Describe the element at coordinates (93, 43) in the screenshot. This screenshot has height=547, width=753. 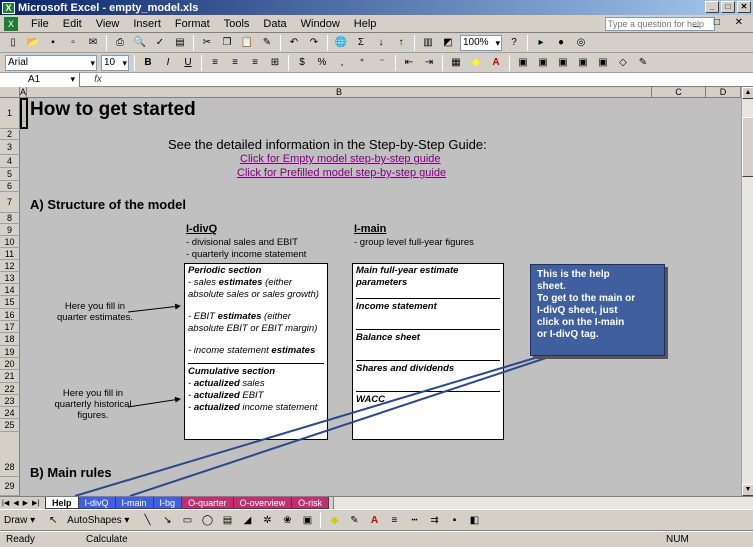
I see `email-icon: ✉` at that location.